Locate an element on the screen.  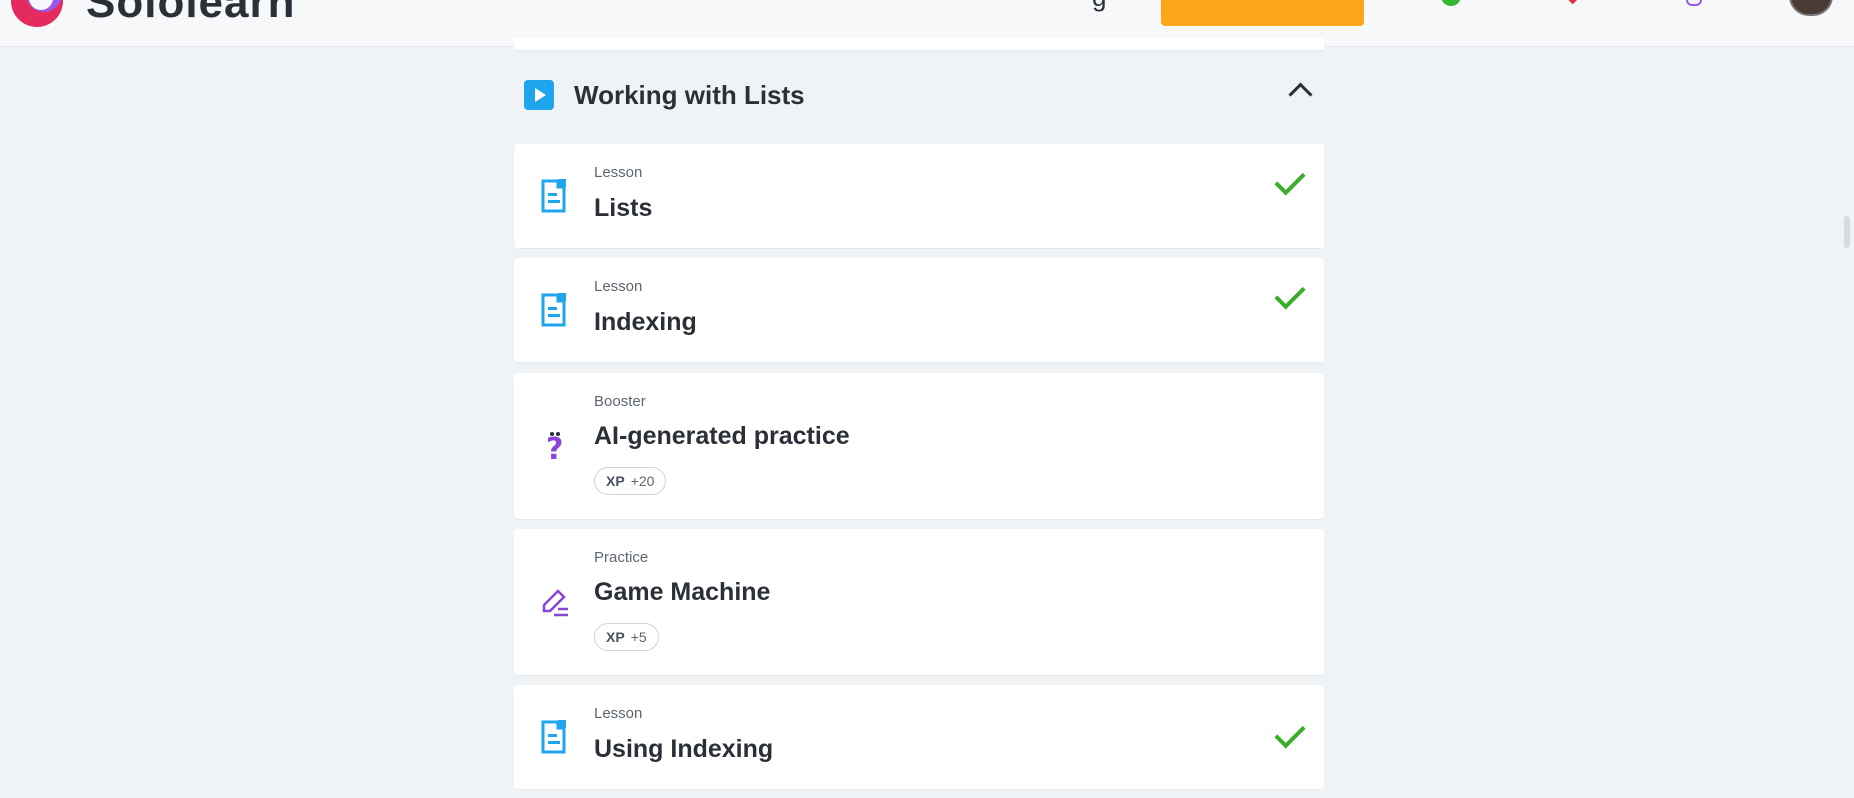
lesson-card-indexing: Lesson Indexing is located at coordinates (919, 310).